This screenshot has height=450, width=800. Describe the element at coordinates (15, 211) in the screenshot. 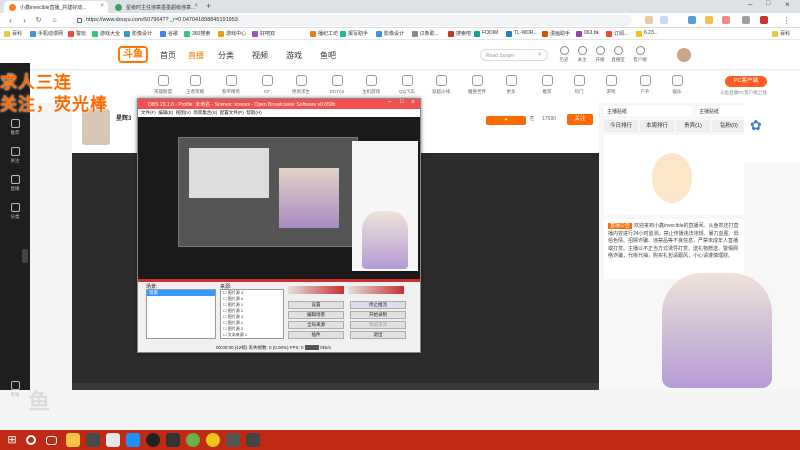

I see `sidebar-item-category: 分类` at that location.